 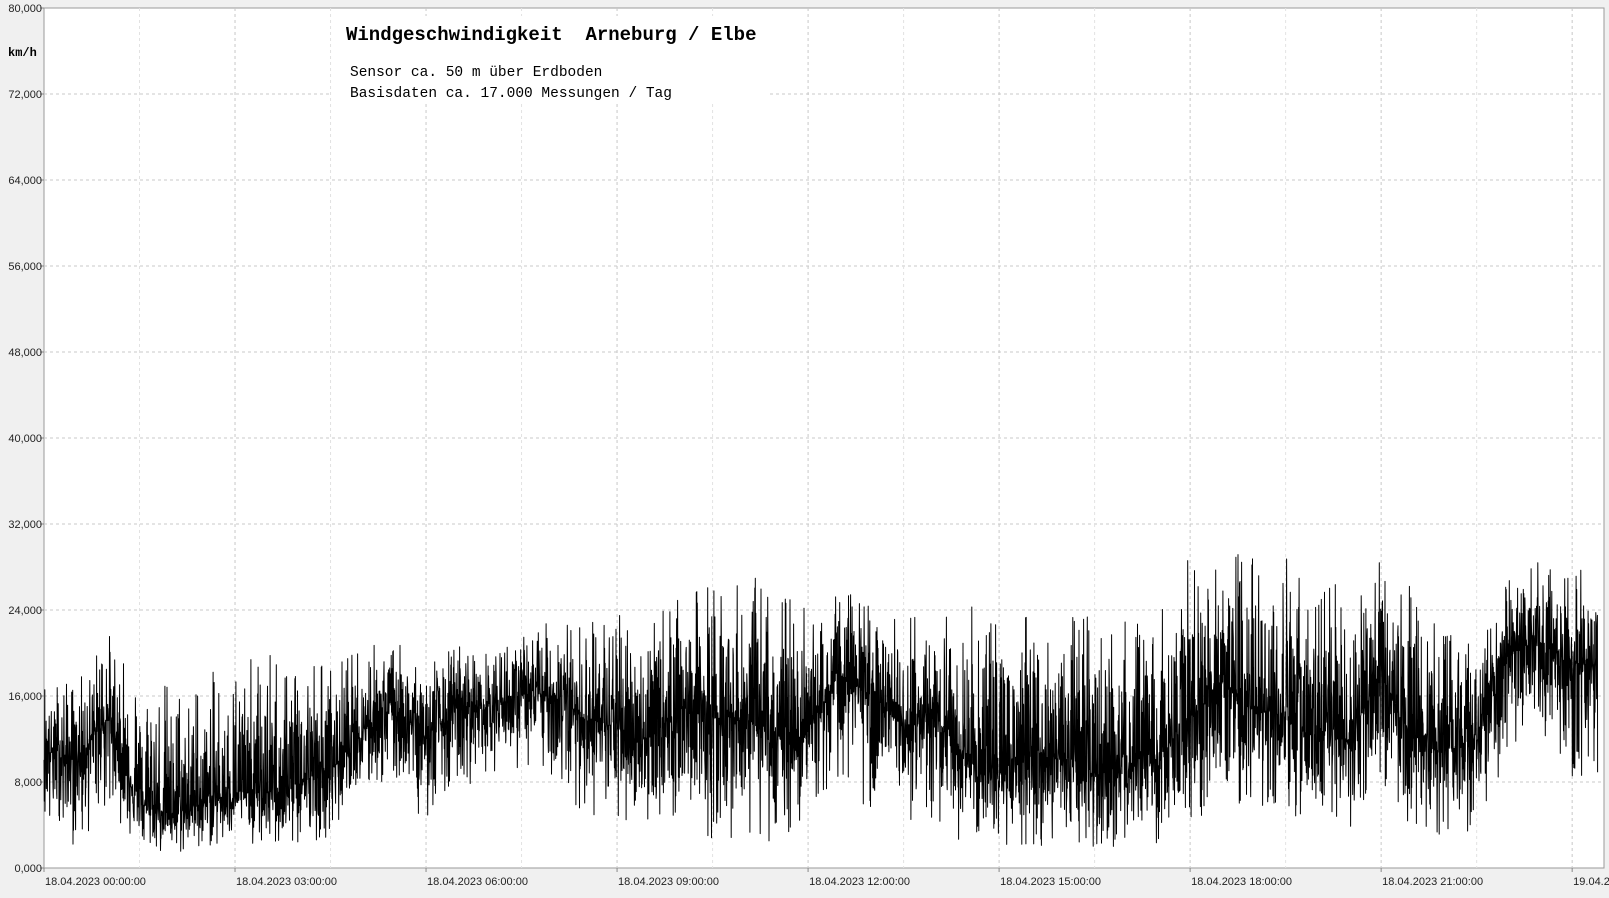 I want to click on y-axis-label: km/h, so click(x=22, y=53).